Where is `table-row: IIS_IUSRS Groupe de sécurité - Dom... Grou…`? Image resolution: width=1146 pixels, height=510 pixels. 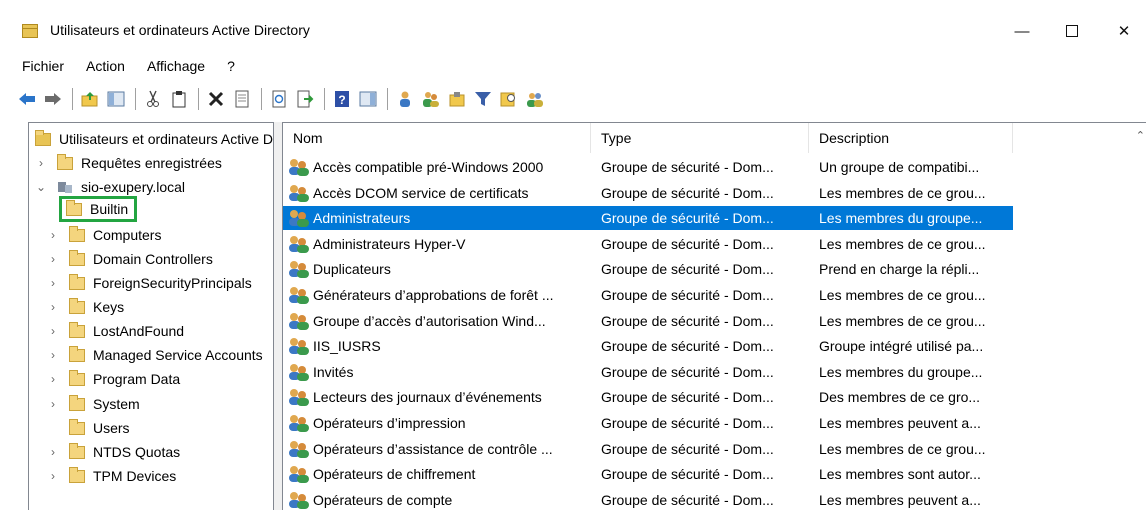
table-row: IIS_IUSRS Groupe de sécurité - Dom... Grou… is located at coordinates (648, 346).